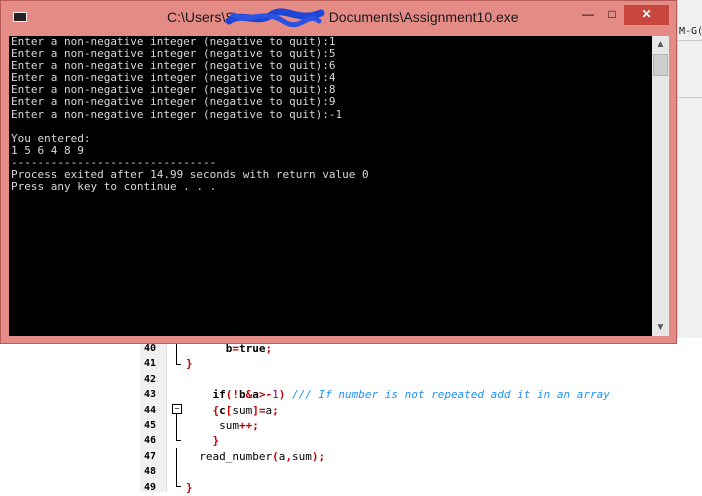 This screenshot has height=496, width=702. I want to click on console-line: -------------------------------, so click(114, 162).